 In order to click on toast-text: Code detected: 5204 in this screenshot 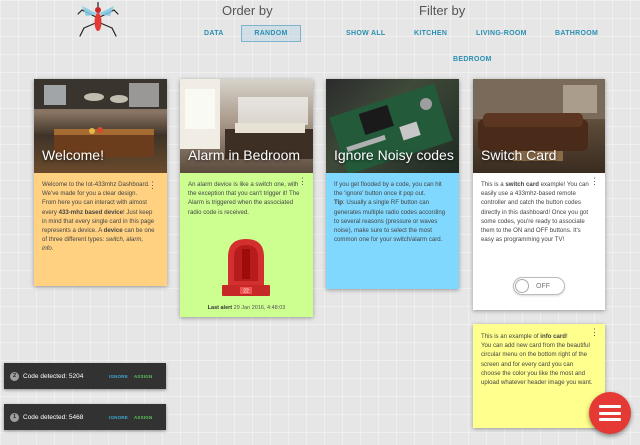, I will do `click(53, 376)`.